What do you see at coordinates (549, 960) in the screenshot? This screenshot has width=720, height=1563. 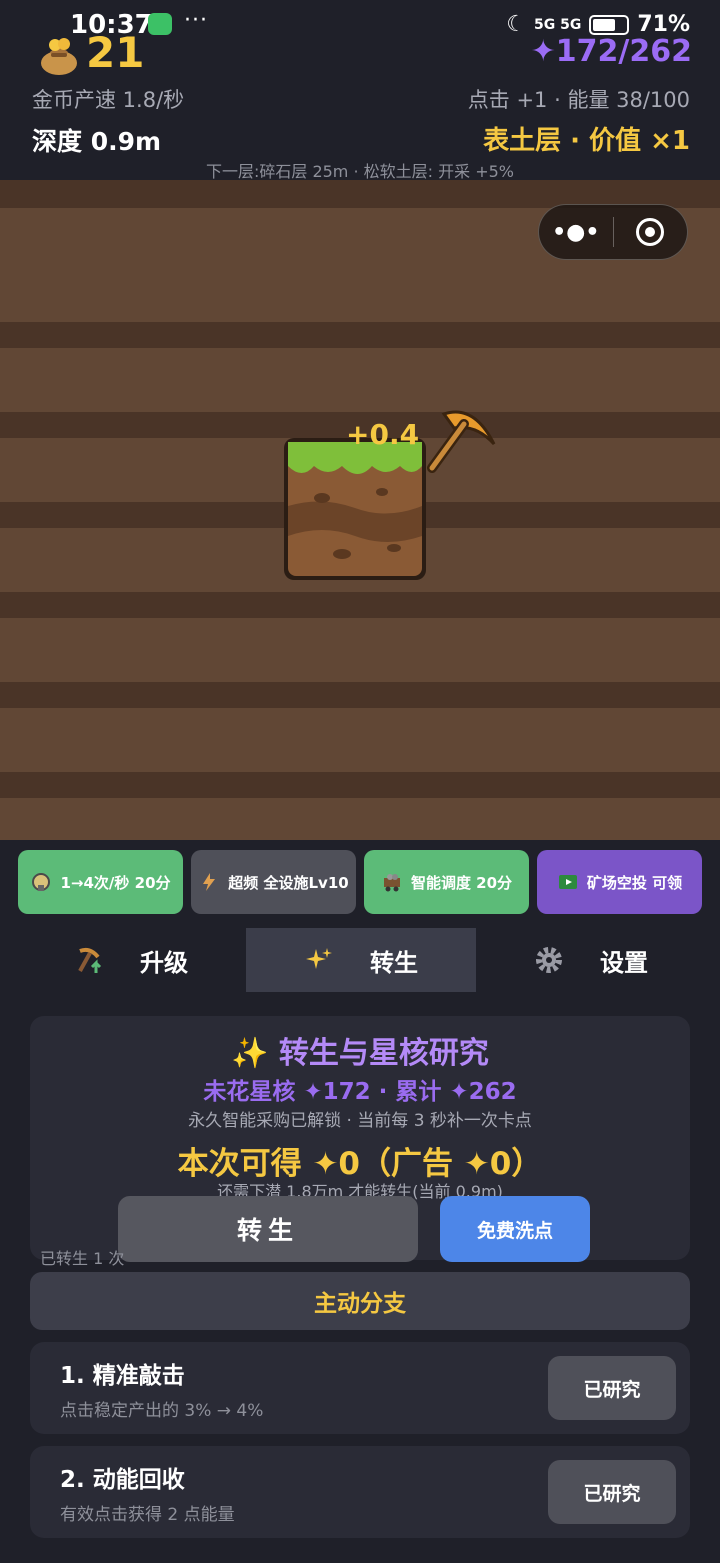 I see `gear-icon` at bounding box center [549, 960].